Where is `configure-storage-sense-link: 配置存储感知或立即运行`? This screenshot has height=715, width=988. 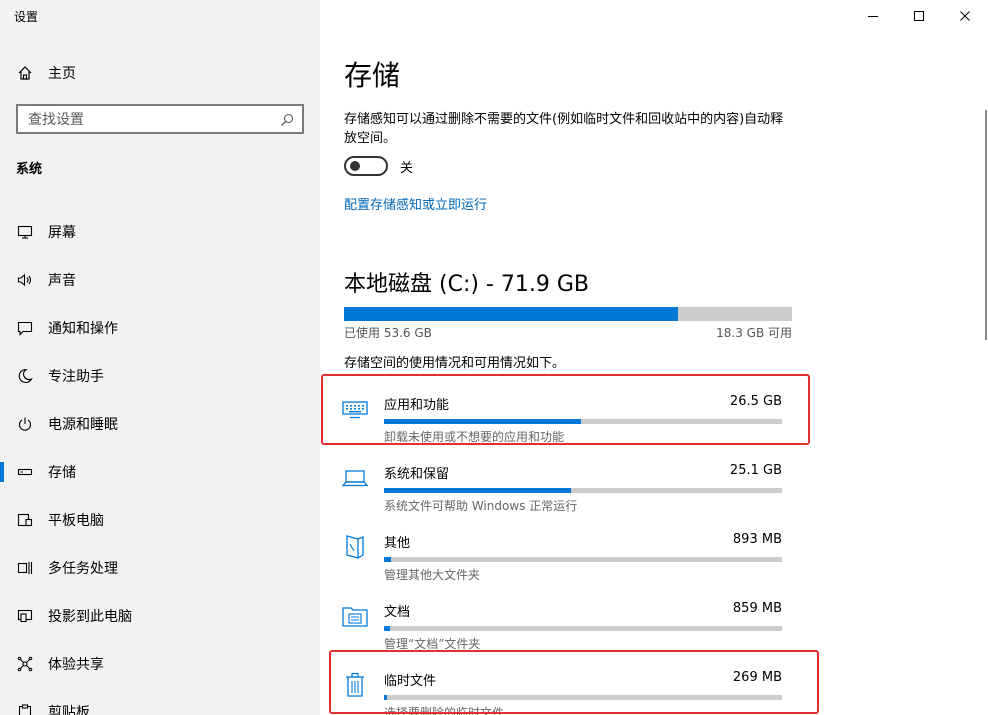
configure-storage-sense-link: 配置存储感知或立即运行 is located at coordinates (415, 203).